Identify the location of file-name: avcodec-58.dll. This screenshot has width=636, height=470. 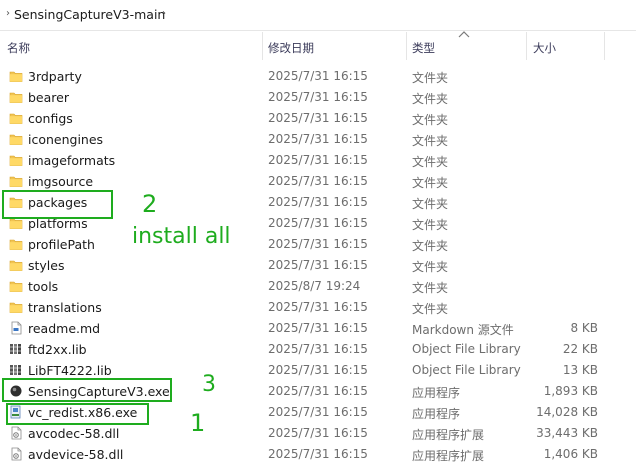
(74, 433).